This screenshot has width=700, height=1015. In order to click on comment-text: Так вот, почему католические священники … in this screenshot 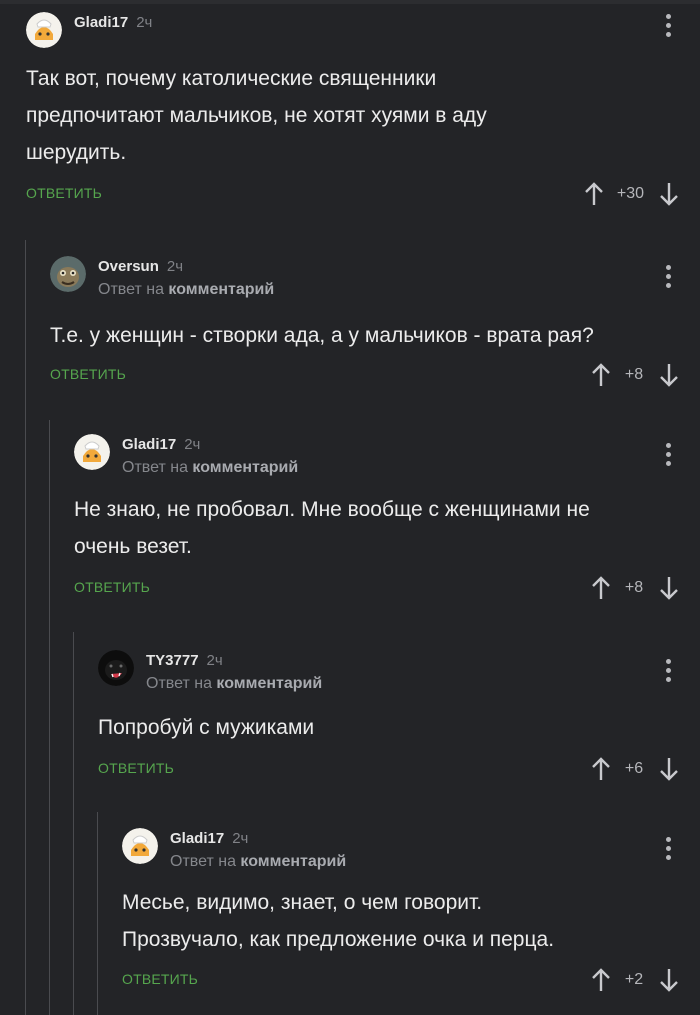, I will do `click(363, 115)`.